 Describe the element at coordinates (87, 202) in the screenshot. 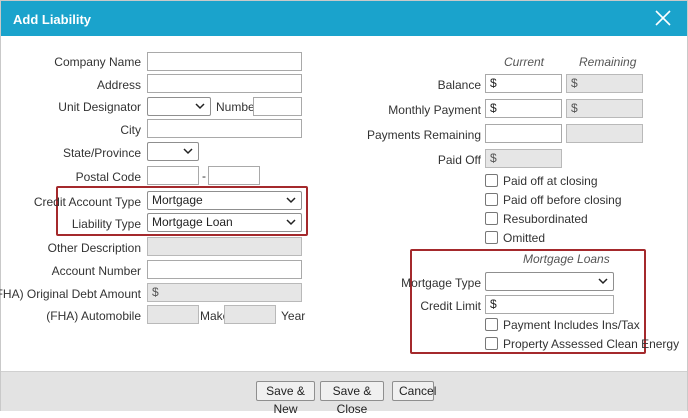

I see `credit-account-type-label: Credit Account Type` at that location.